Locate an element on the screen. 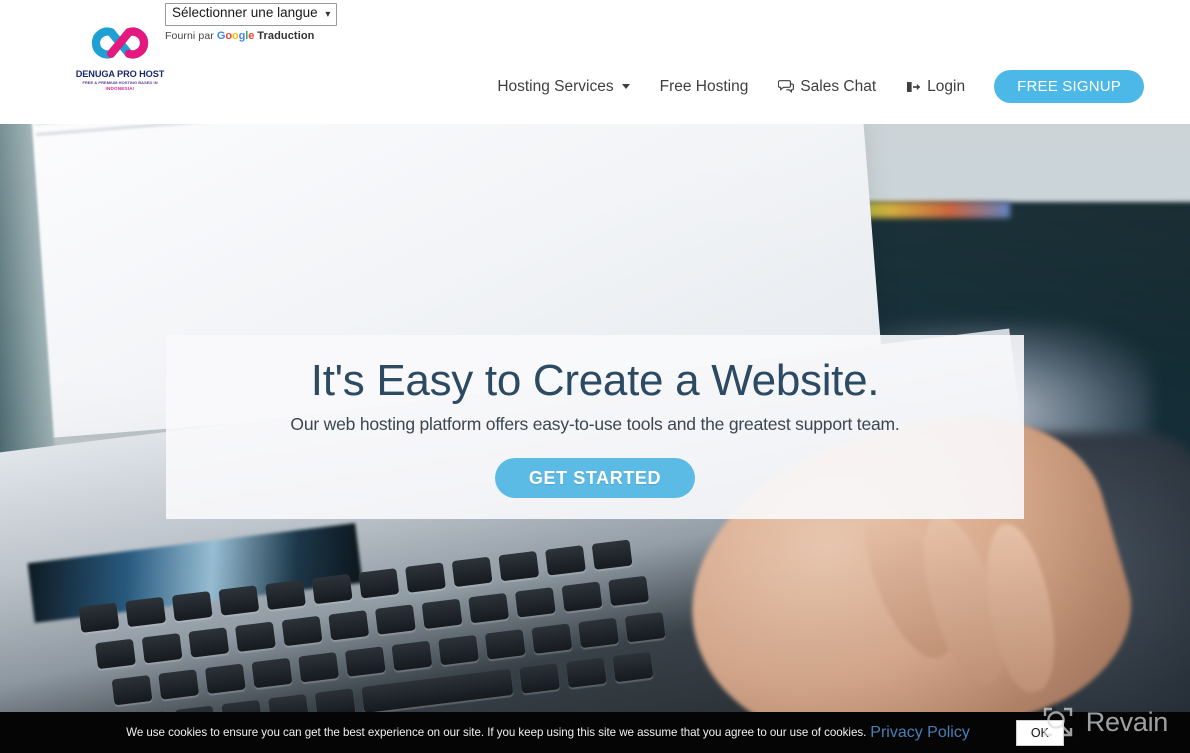 This screenshot has width=1190, height=753. language-select: Sélectionner une langue ▾ is located at coordinates (251, 14).